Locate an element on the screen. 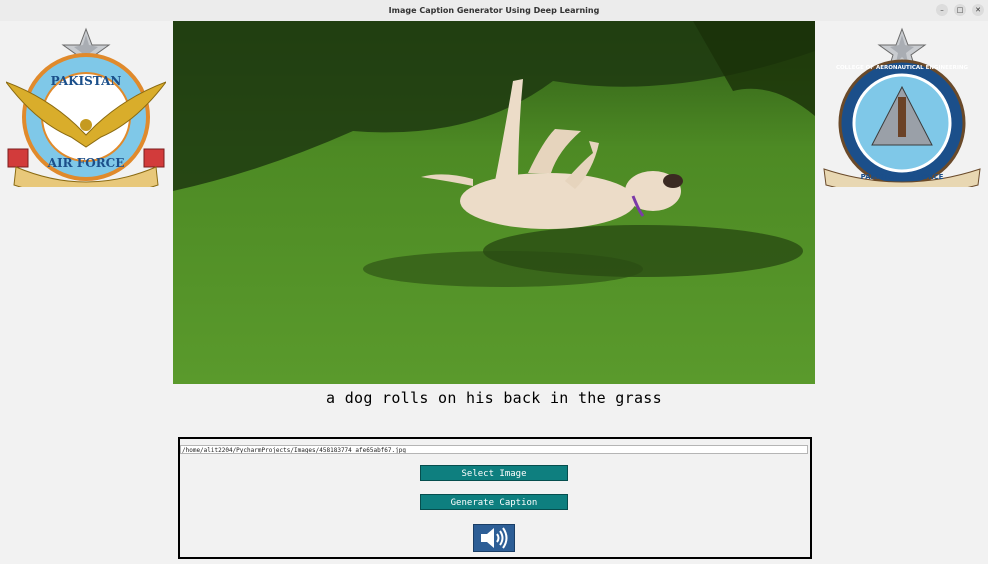 This screenshot has height=564, width=988. paf-top-text: PAKISTAN is located at coordinates (86, 81).